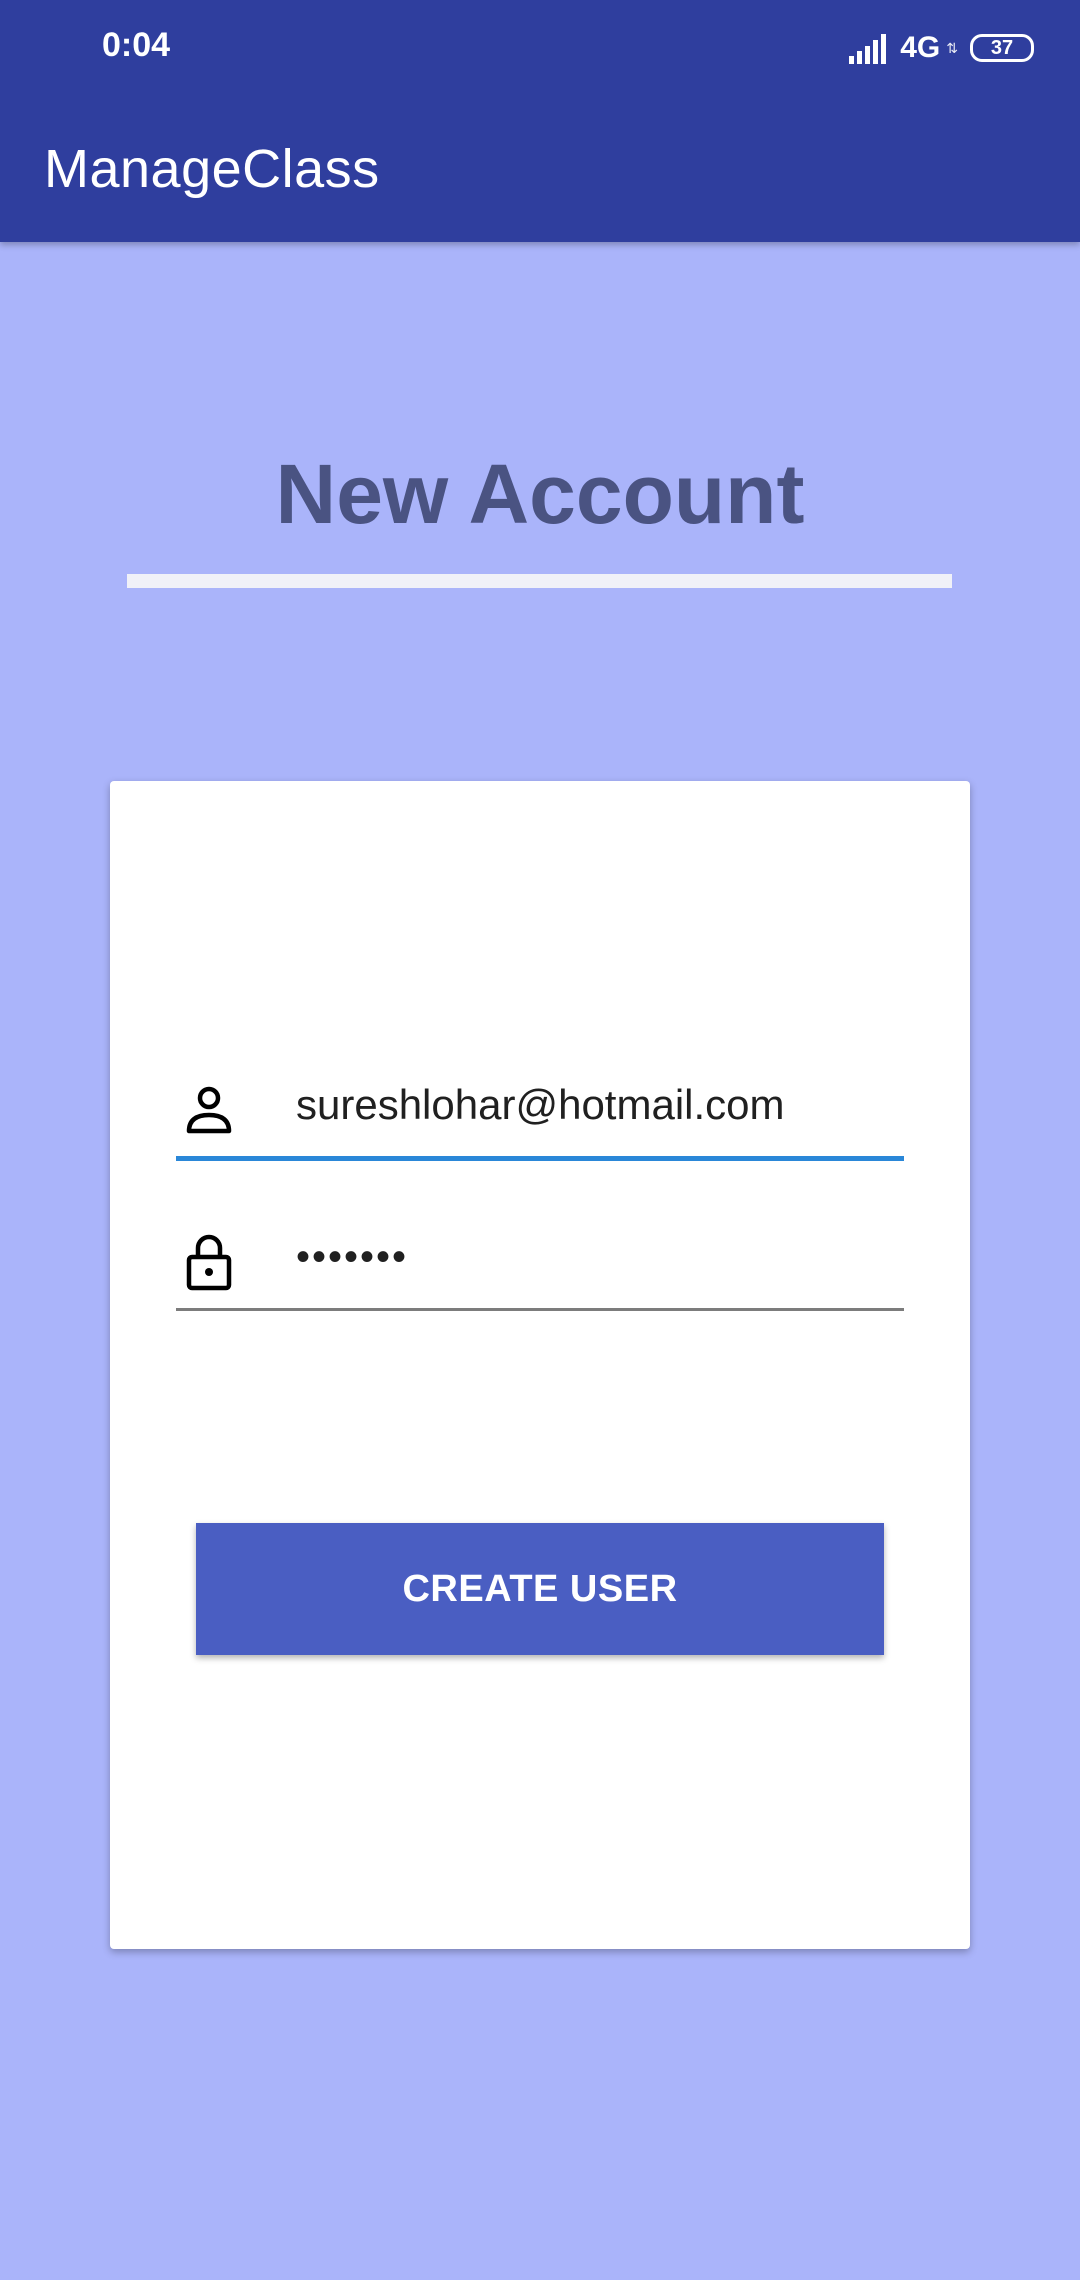 The image size is (1080, 2280). Describe the element at coordinates (209, 1110) in the screenshot. I see `person-icon` at that location.